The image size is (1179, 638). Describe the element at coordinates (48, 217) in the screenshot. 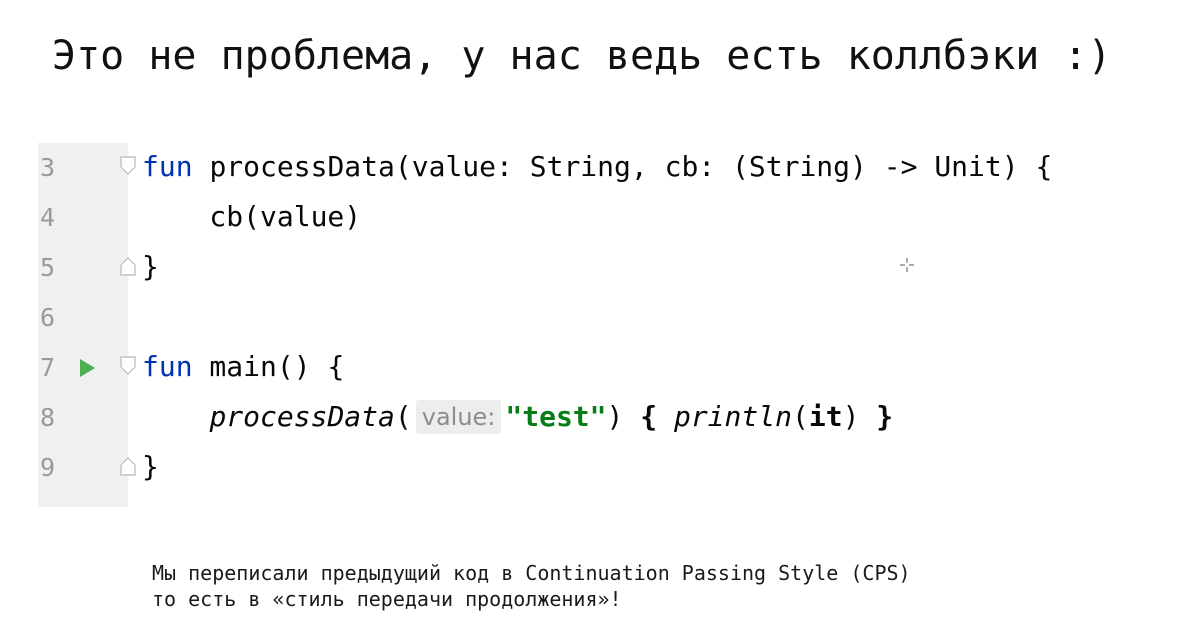

I see `line-number: 4` at that location.